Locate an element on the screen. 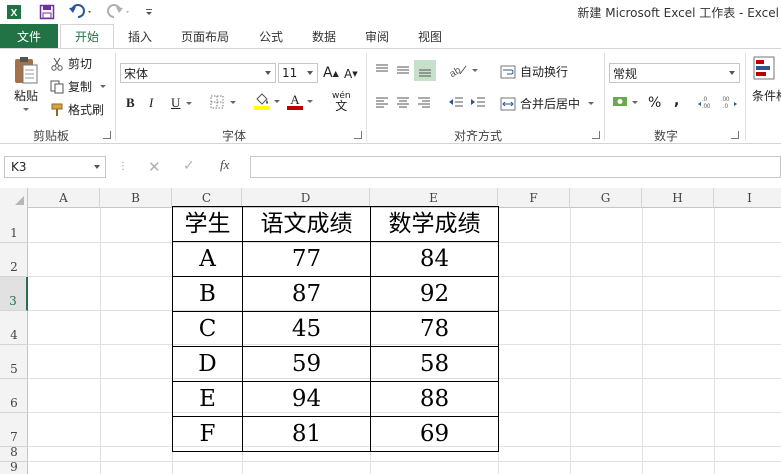 The width and height of the screenshot is (781, 474). phonetic-guide-button: wén 文 is located at coordinates (341, 101).